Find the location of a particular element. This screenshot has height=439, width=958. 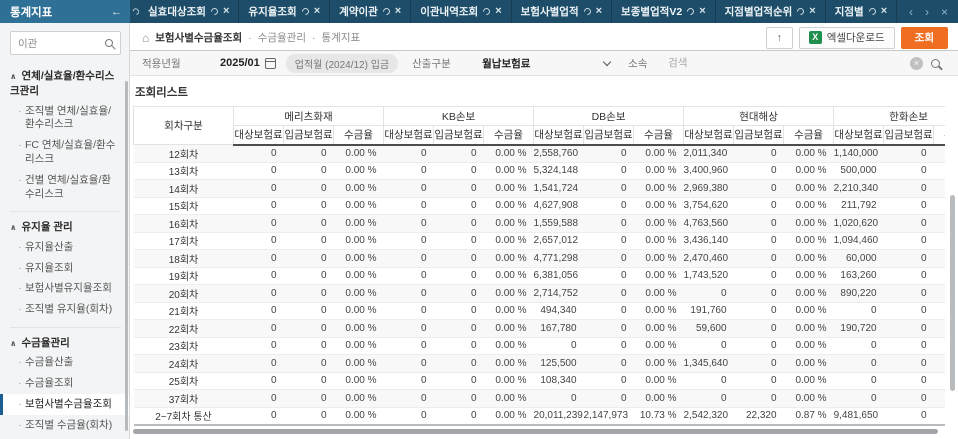

calendar-icon is located at coordinates (270, 63).